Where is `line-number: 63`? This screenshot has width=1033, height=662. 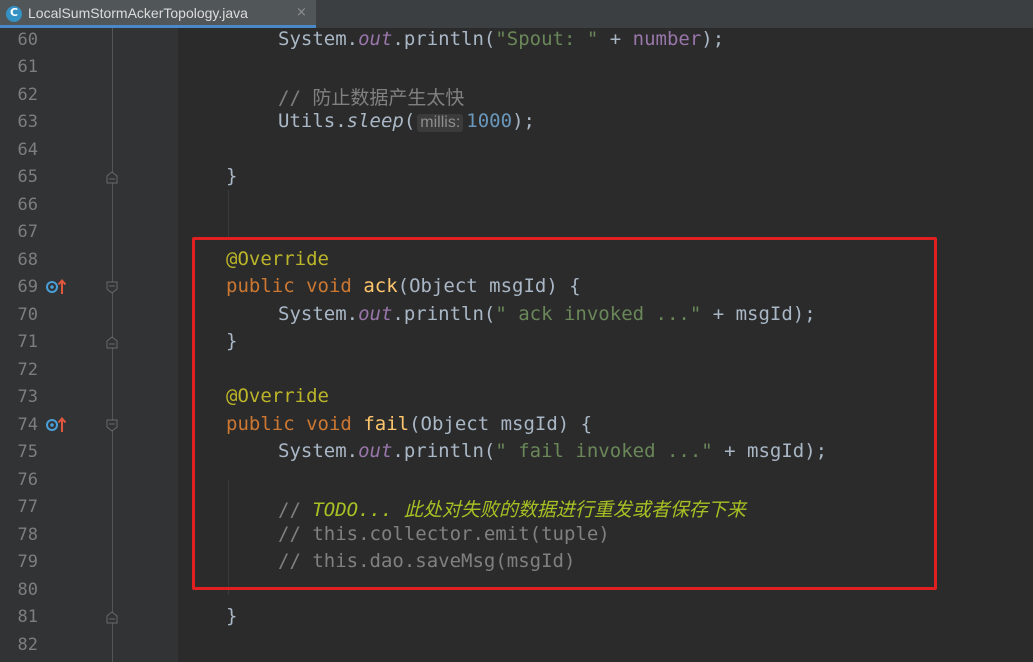
line-number: 63 is located at coordinates (27, 122).